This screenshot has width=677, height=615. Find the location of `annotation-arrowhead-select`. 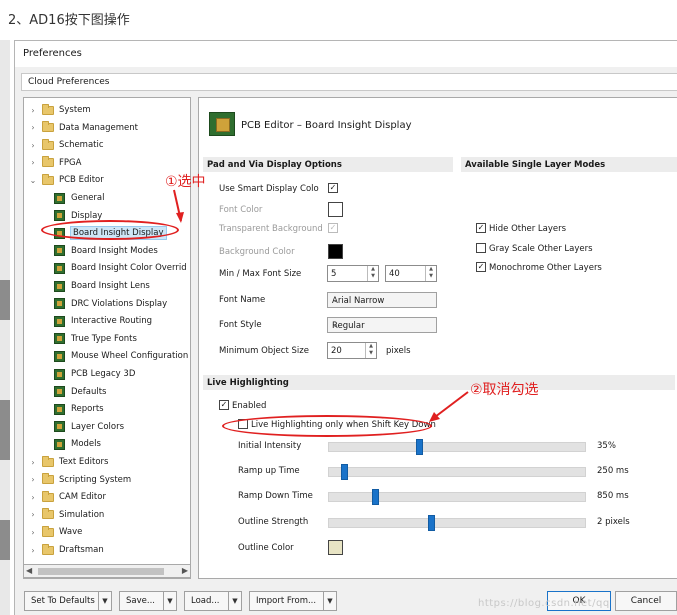

annotation-arrowhead-select is located at coordinates (180, 217).